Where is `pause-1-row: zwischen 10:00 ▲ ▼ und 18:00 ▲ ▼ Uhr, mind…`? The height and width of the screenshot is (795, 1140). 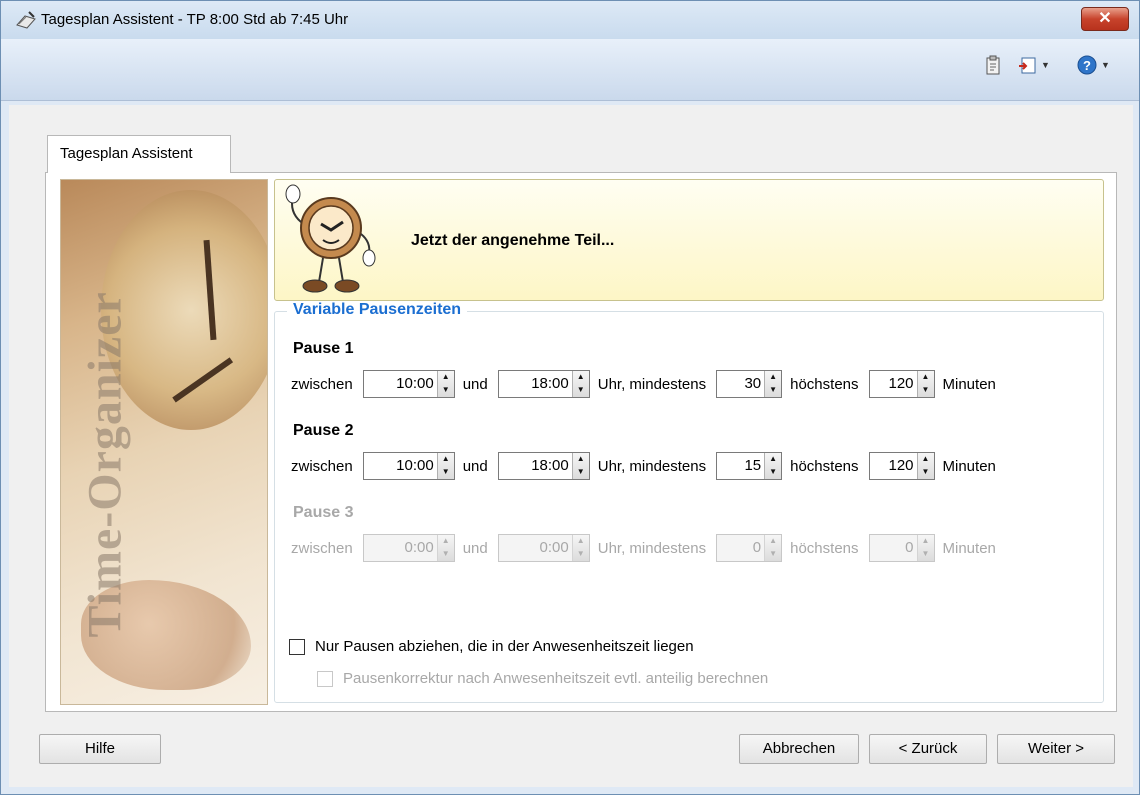 pause-1-row: zwischen 10:00 ▲ ▼ und 18:00 ▲ ▼ Uhr, mind… is located at coordinates (643, 384).